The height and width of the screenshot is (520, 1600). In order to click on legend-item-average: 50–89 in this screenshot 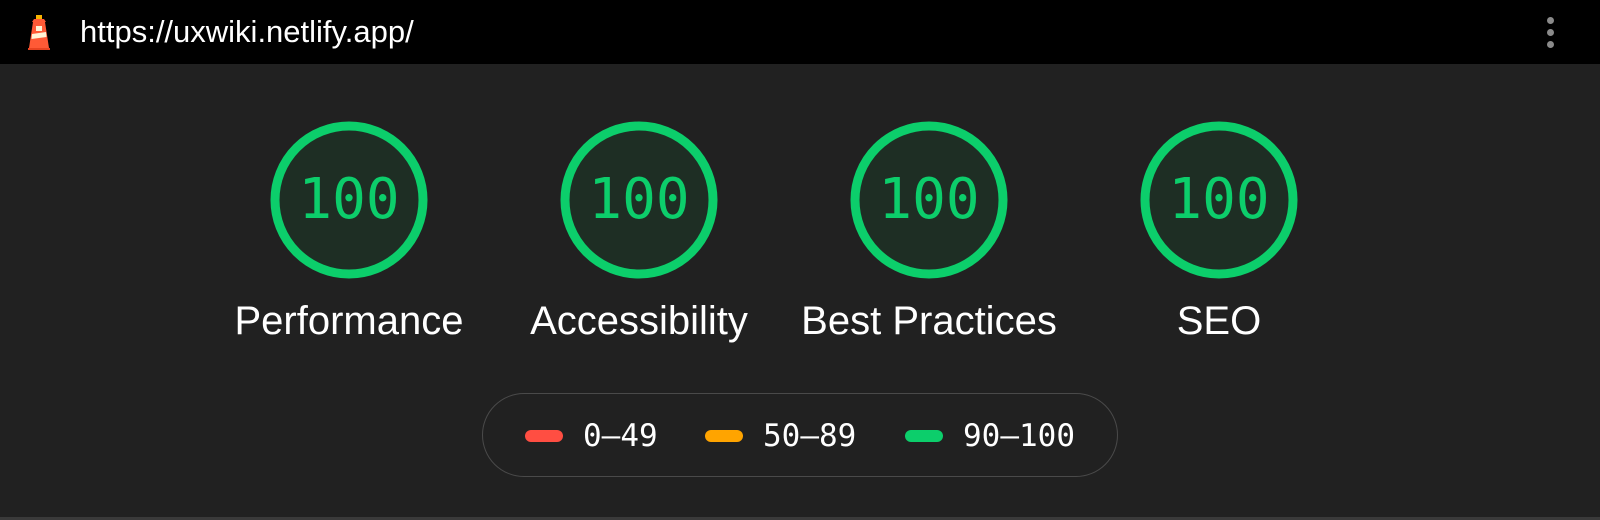, I will do `click(780, 436)`.